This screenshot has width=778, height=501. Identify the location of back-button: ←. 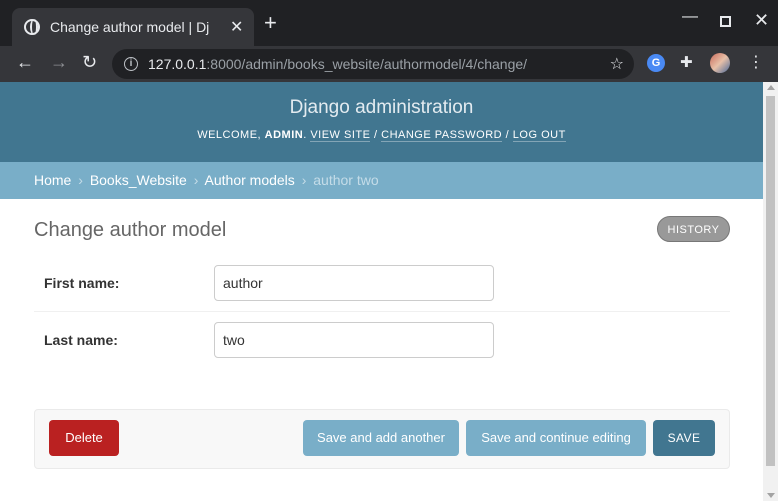
(25, 62).